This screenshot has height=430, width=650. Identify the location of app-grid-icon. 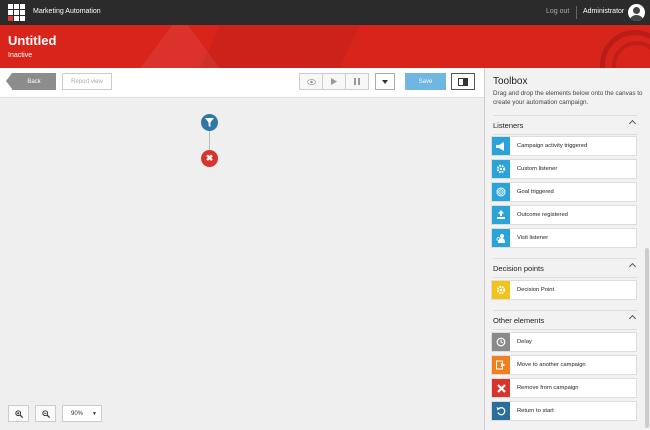
(16, 12).